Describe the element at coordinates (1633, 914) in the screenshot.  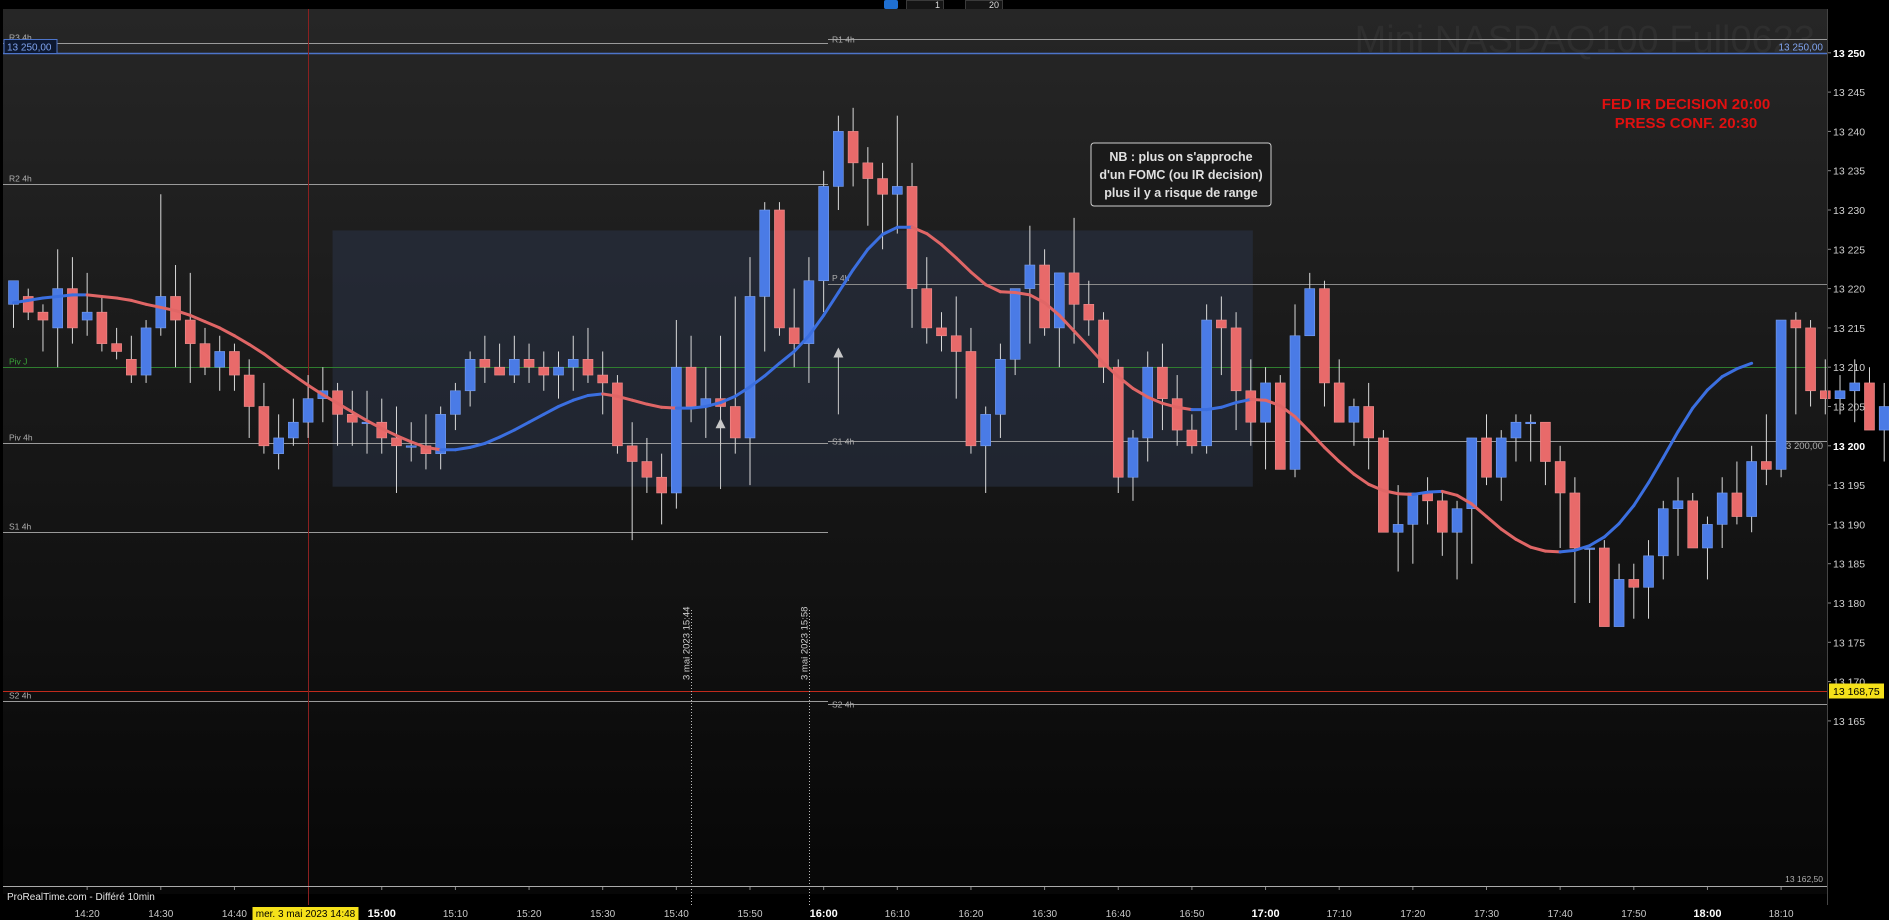
I see `time-tick-label: 17:50` at that location.